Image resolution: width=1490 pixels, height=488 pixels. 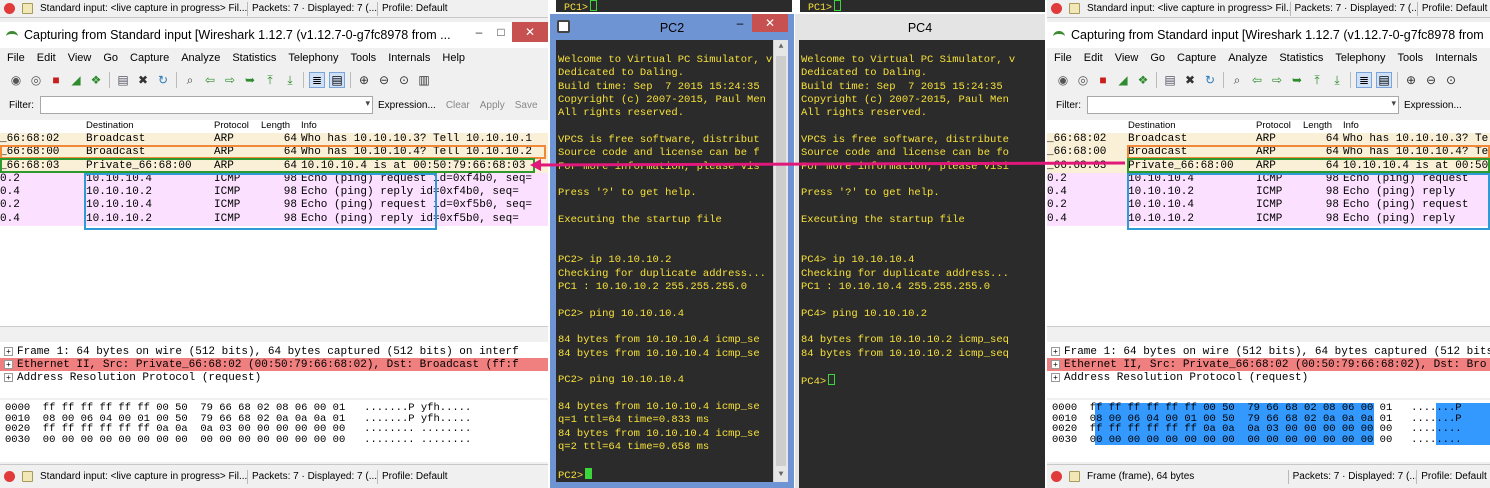 I want to click on go-forward-icon: ⇨, so click(x=230, y=80).